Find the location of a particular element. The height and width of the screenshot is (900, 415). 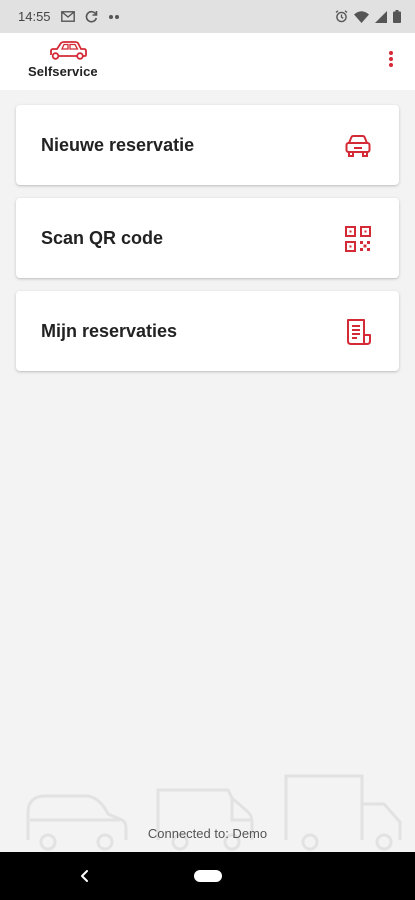

navigation-bar is located at coordinates (207, 876).